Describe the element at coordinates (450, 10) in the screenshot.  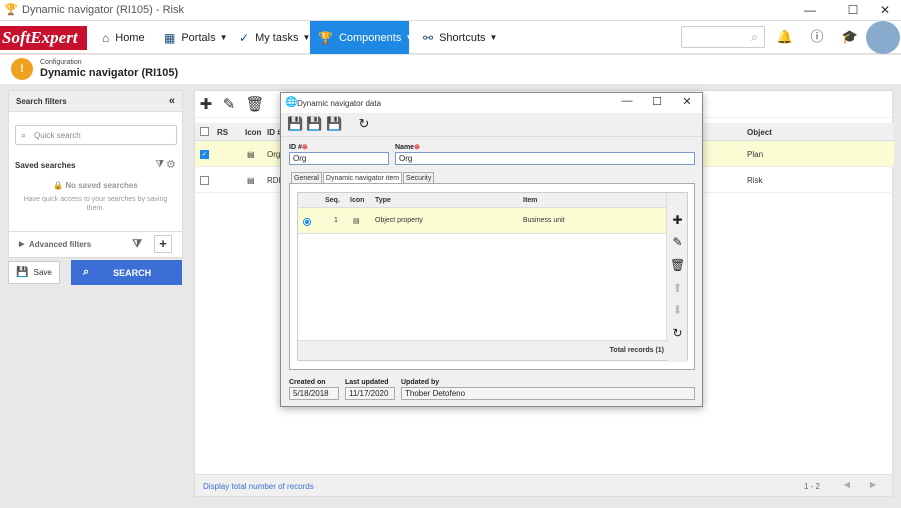
I see `window-titlebar: 🏆 Dynamic navigator (RI105) - Risk — ☐ ✕` at that location.